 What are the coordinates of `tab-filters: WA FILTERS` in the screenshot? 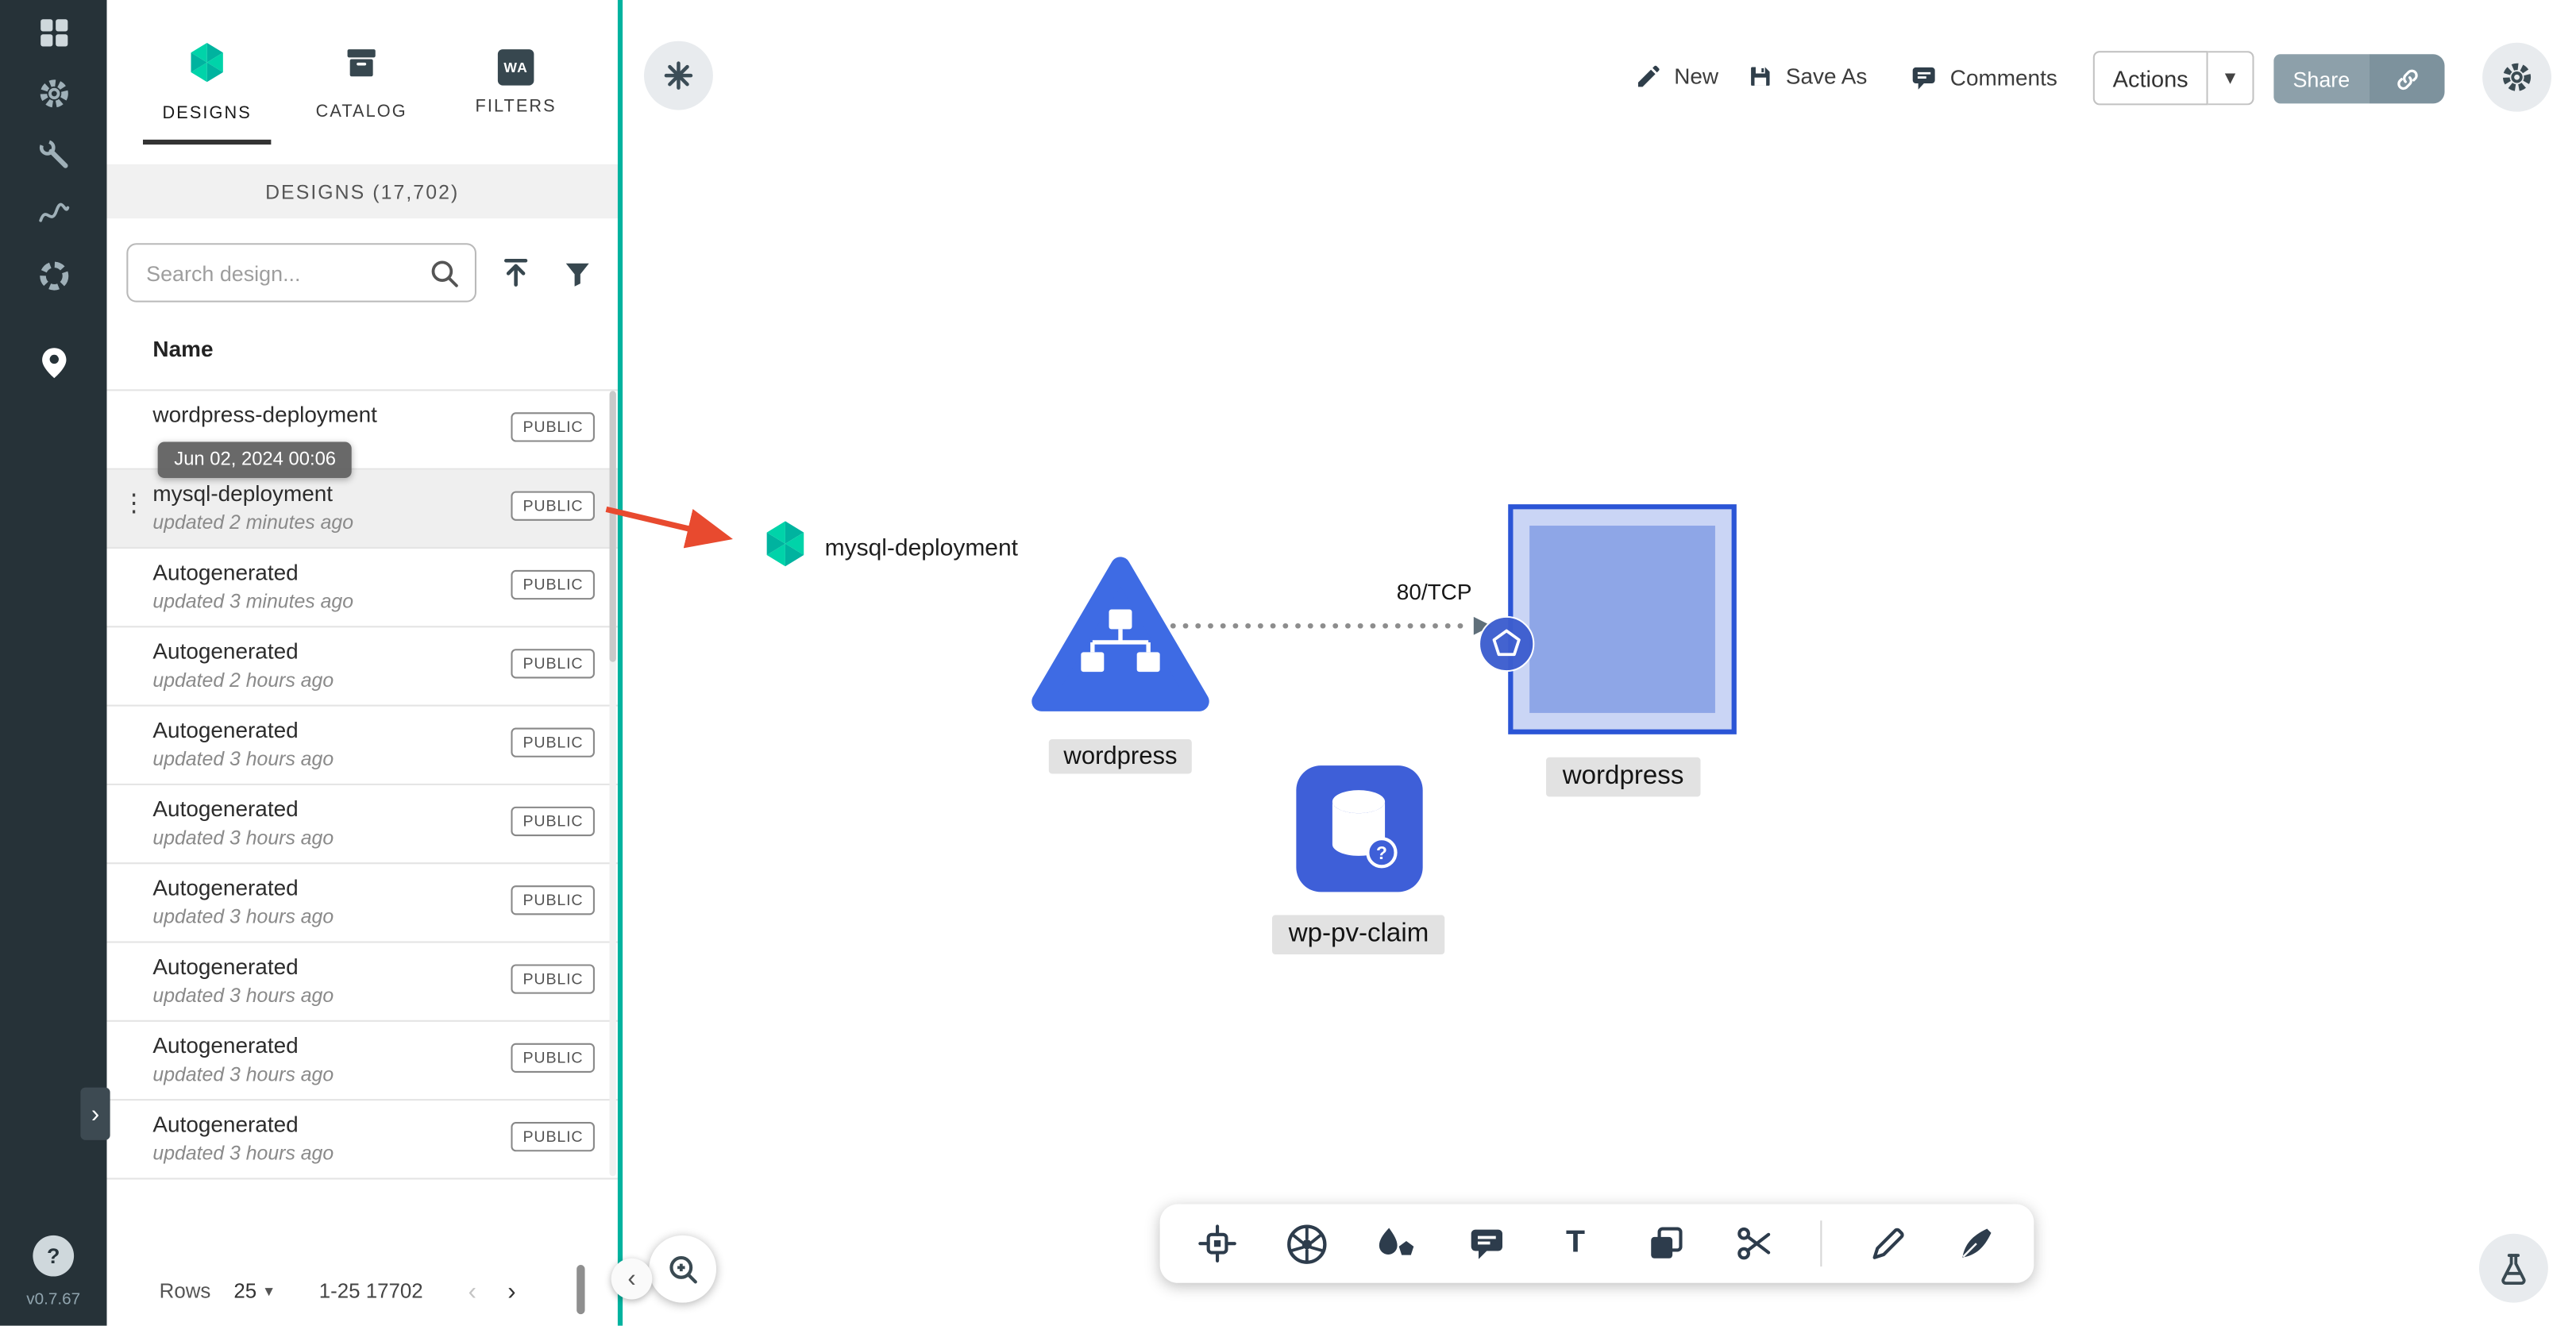 It's located at (515, 82).